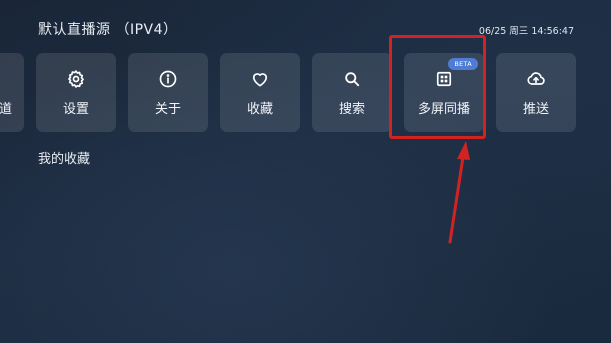 This screenshot has height=343, width=611. What do you see at coordinates (168, 92) in the screenshot?
I see `menu-tile-about: 关于` at bounding box center [168, 92].